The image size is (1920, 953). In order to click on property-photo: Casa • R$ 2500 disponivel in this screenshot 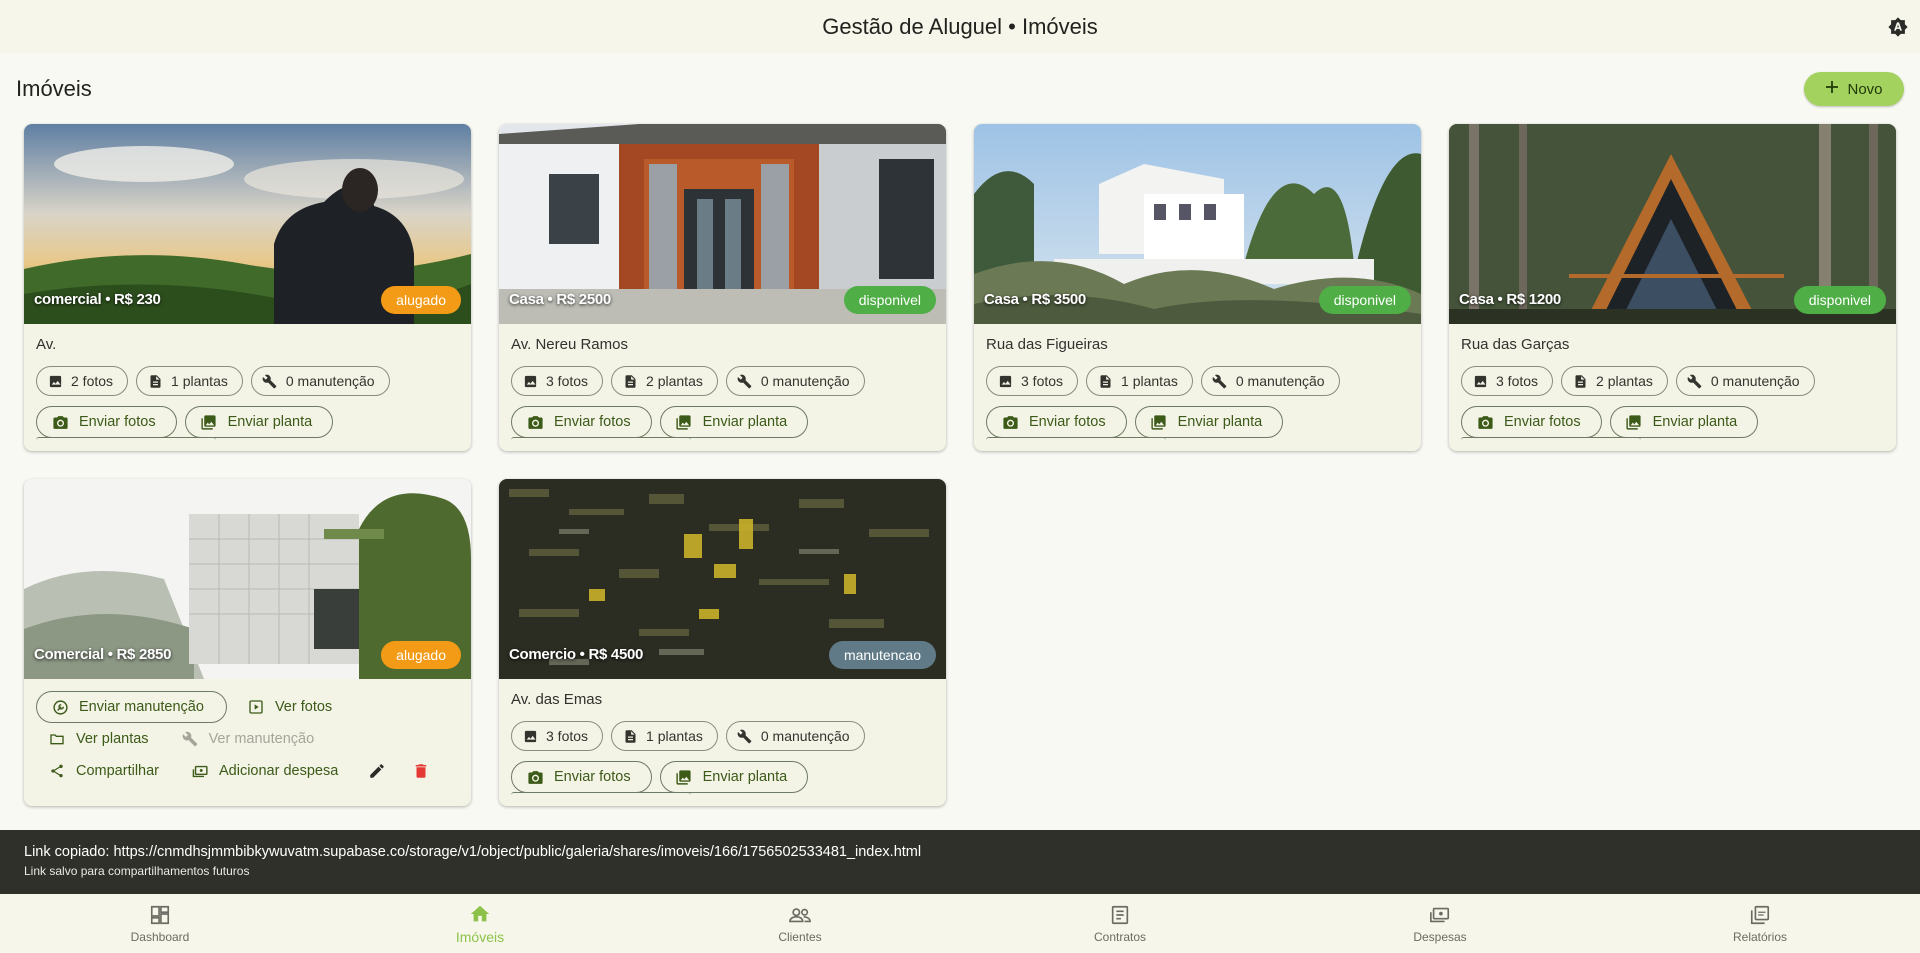, I will do `click(722, 224)`.